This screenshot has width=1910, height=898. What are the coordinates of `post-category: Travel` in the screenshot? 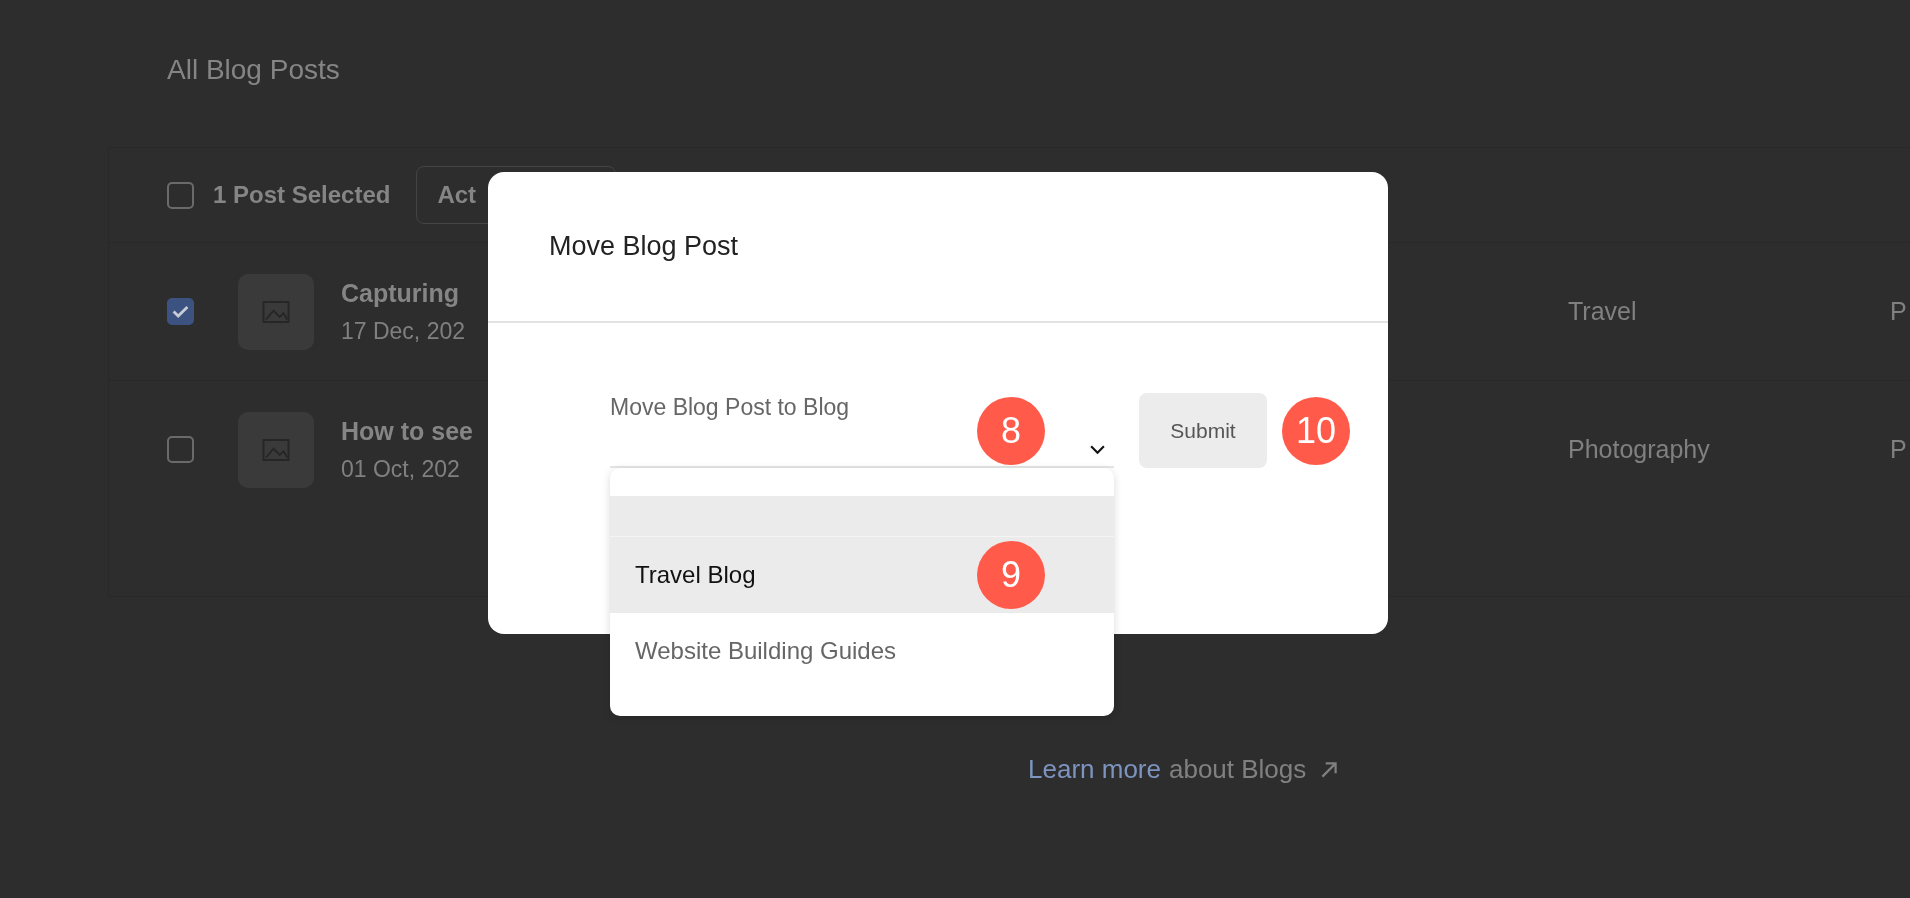 It's located at (1603, 311).